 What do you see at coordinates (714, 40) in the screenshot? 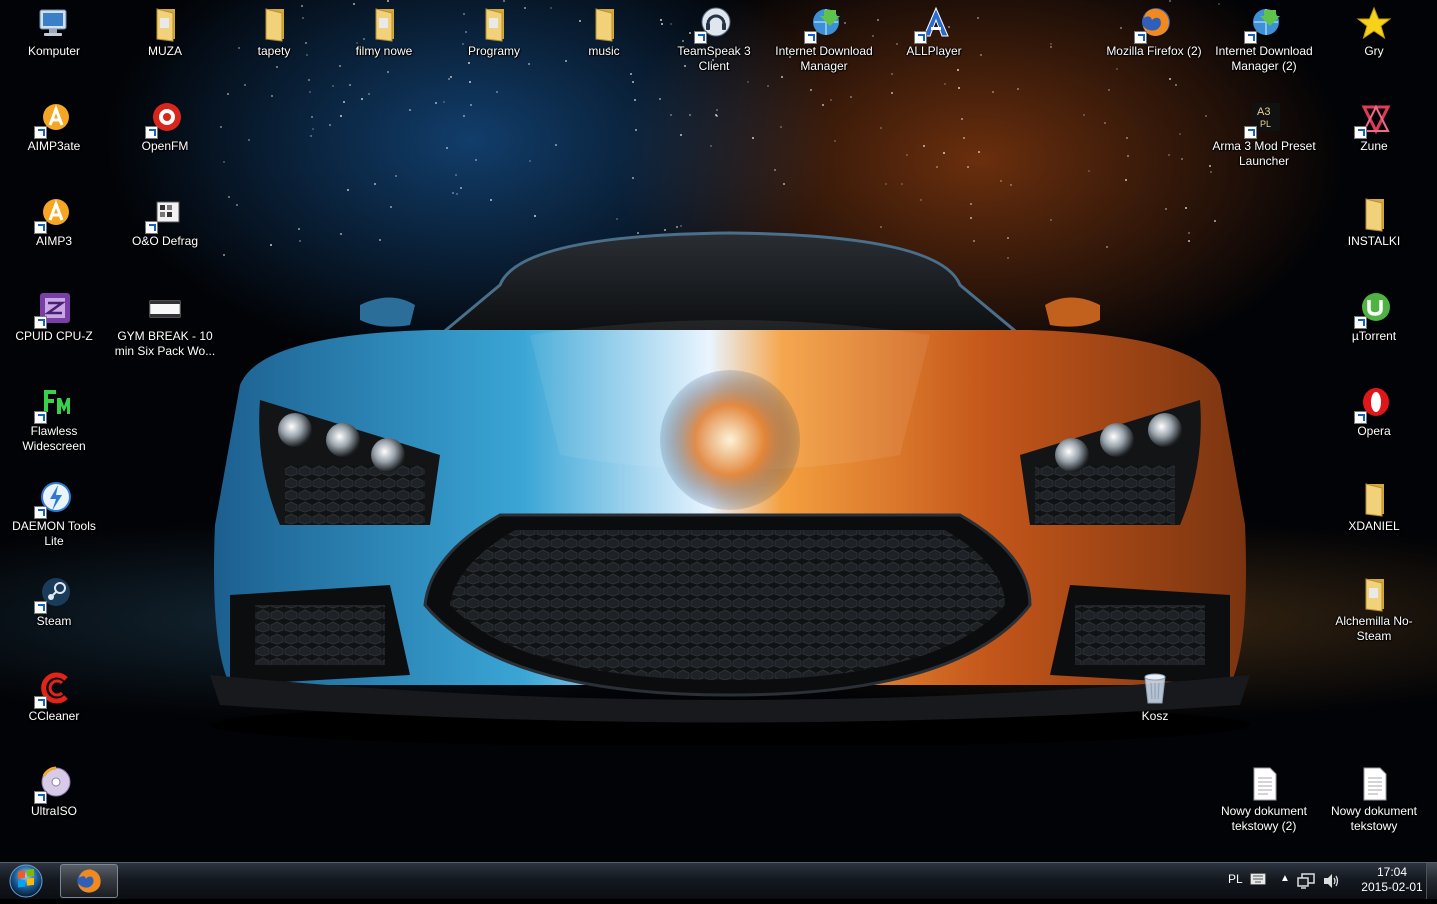
I see `desktop-icon-teamspeak: TeamSpeak 3 Client` at bounding box center [714, 40].